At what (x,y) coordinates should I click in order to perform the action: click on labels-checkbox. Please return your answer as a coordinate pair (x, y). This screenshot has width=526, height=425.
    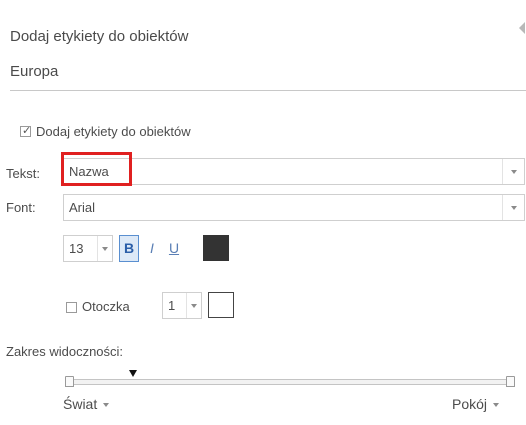
    Looking at the image, I should click on (25, 130).